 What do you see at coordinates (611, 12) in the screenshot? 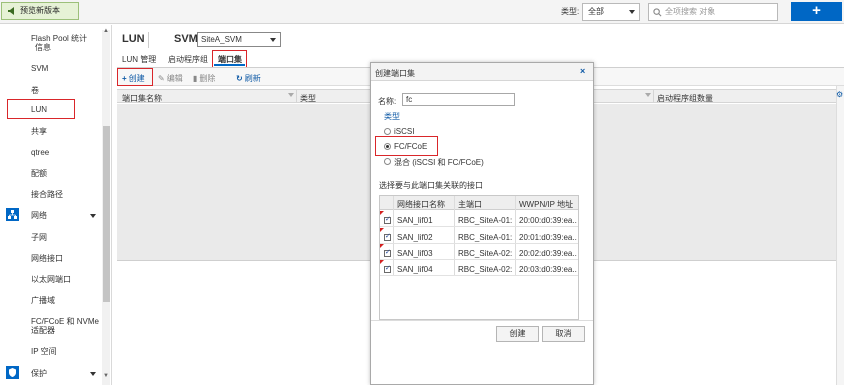
I see `type-filter-select: 全部` at bounding box center [611, 12].